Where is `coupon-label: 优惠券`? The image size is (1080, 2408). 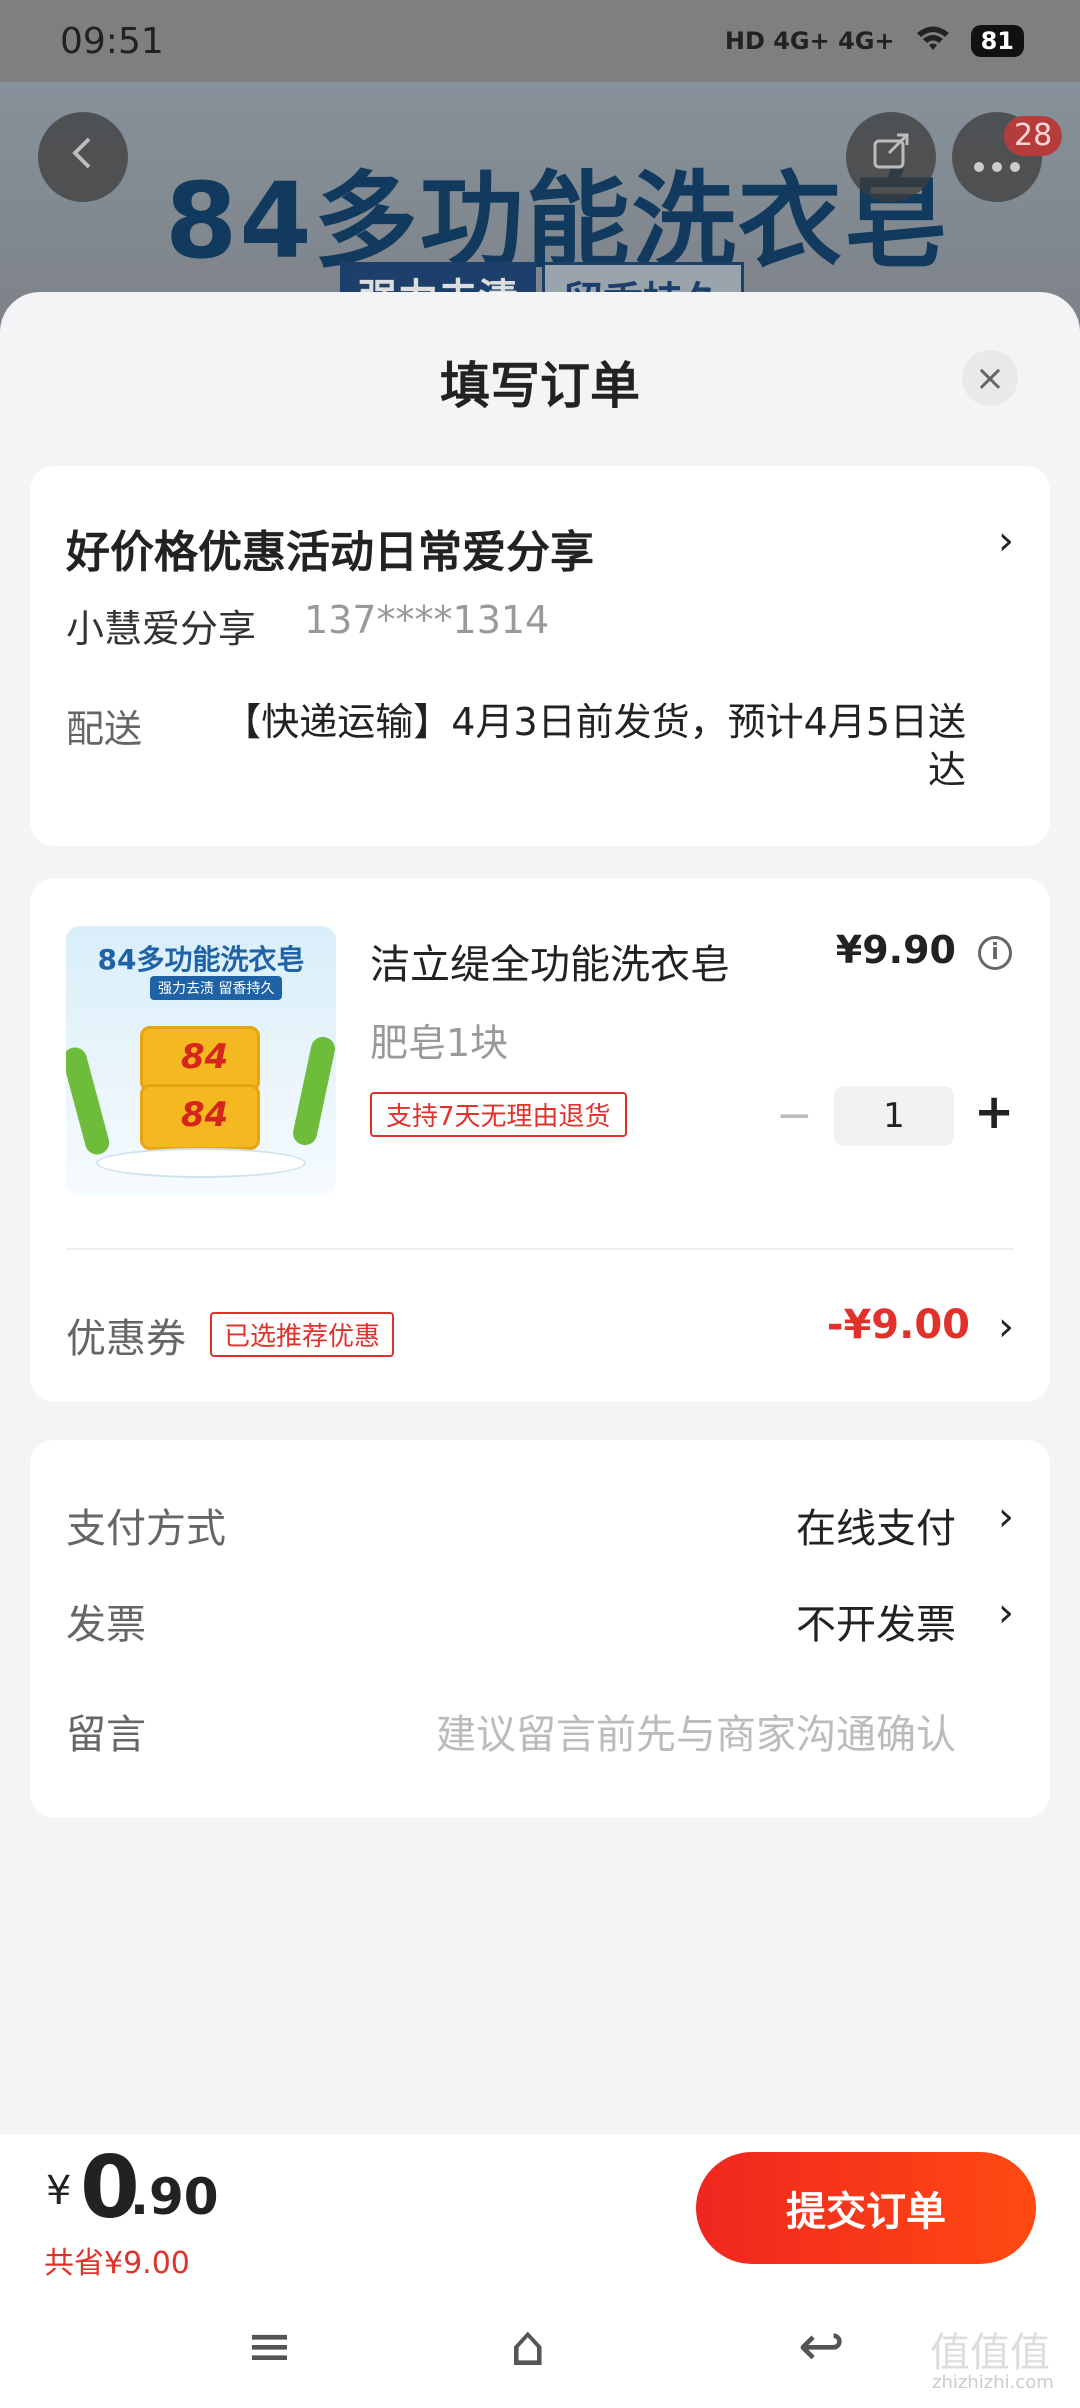
coupon-label: 优惠券 is located at coordinates (126, 1339).